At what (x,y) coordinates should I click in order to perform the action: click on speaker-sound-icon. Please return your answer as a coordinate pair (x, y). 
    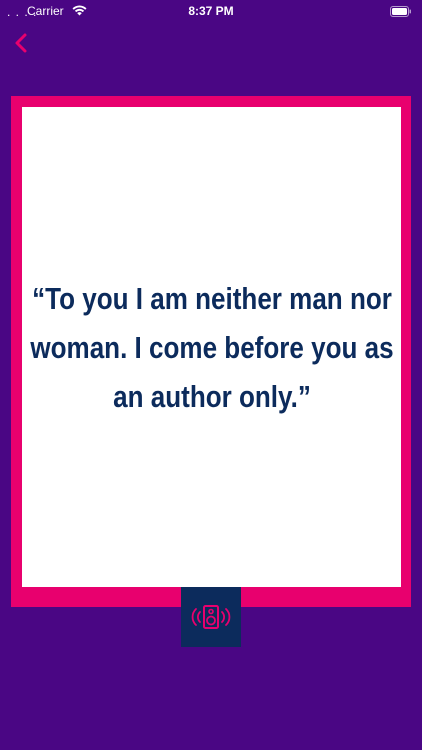
    Looking at the image, I should click on (211, 617).